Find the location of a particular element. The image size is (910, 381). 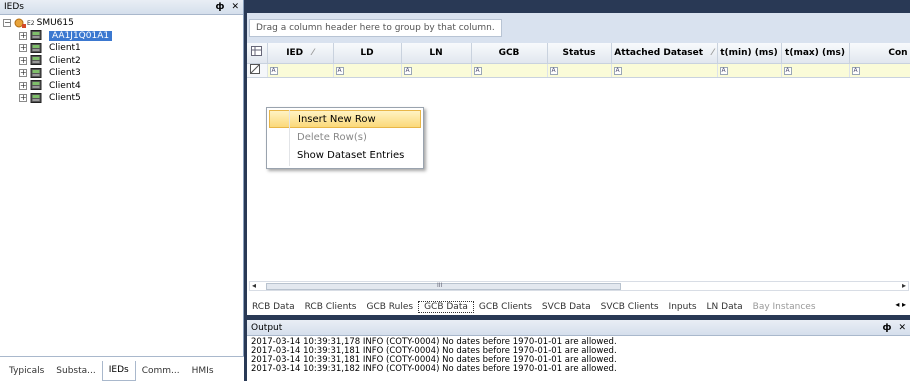

tree-root: − E2 SMU615 is located at coordinates (123, 23).